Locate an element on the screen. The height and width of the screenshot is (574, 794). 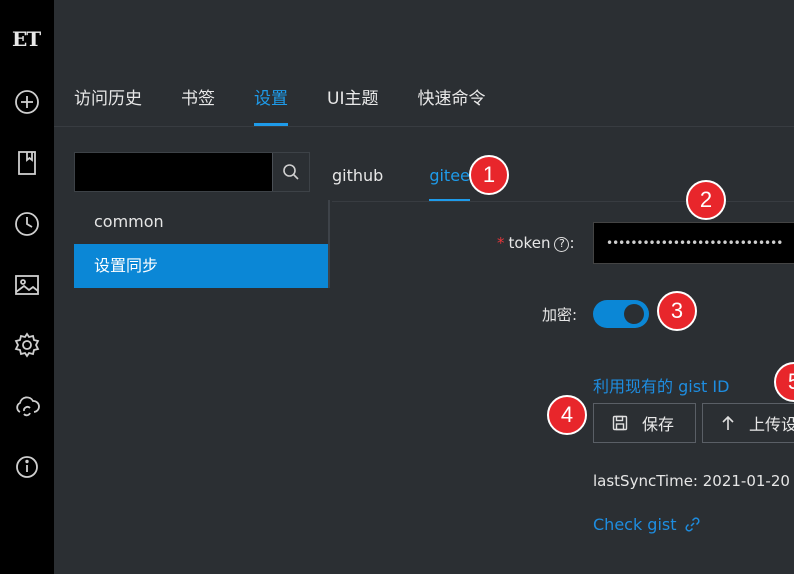
check-gist-label: Check gist is located at coordinates (635, 524).